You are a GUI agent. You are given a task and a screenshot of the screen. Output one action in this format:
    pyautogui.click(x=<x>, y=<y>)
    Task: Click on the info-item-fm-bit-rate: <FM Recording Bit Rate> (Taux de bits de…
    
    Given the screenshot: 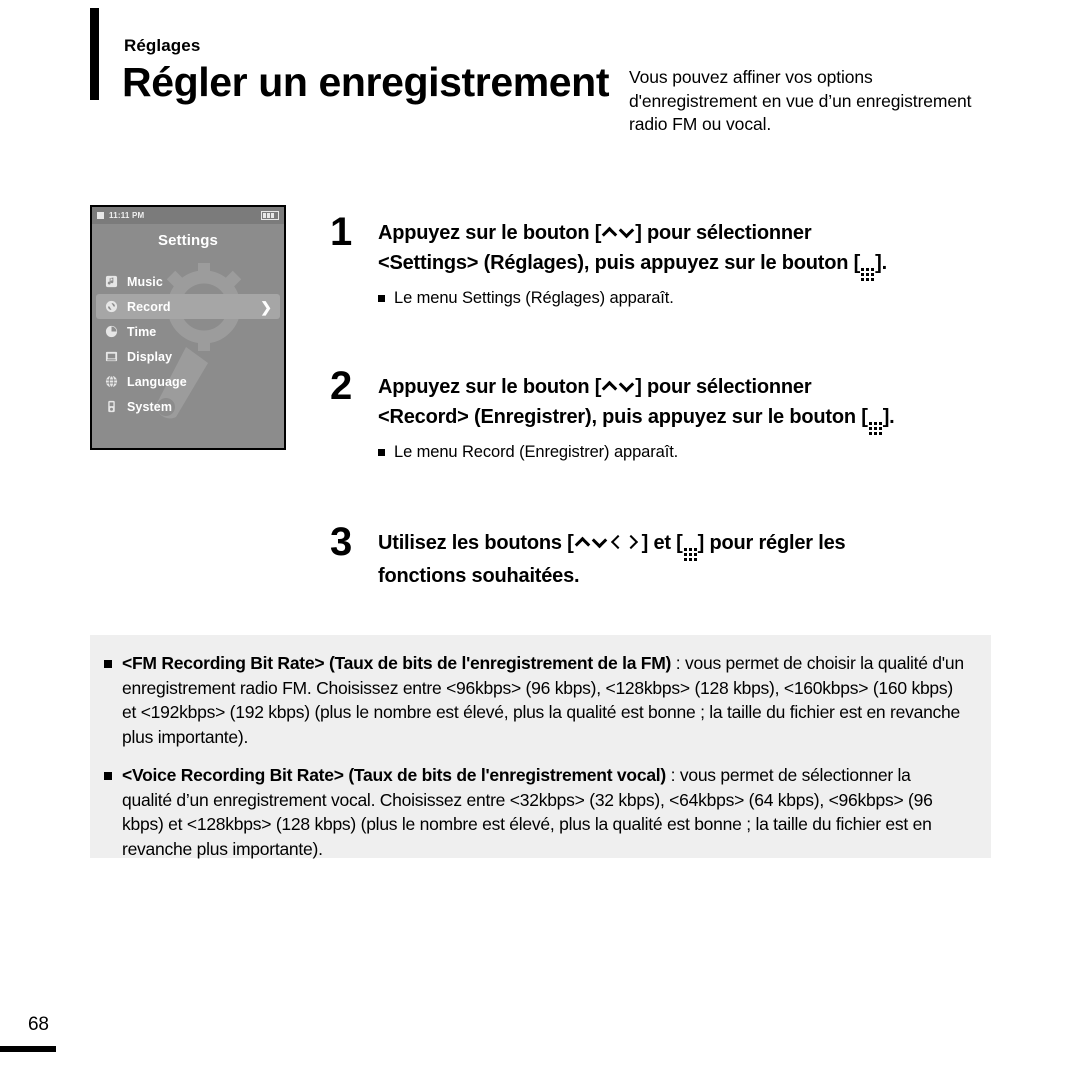 What is the action you would take?
    pyautogui.click(x=534, y=700)
    